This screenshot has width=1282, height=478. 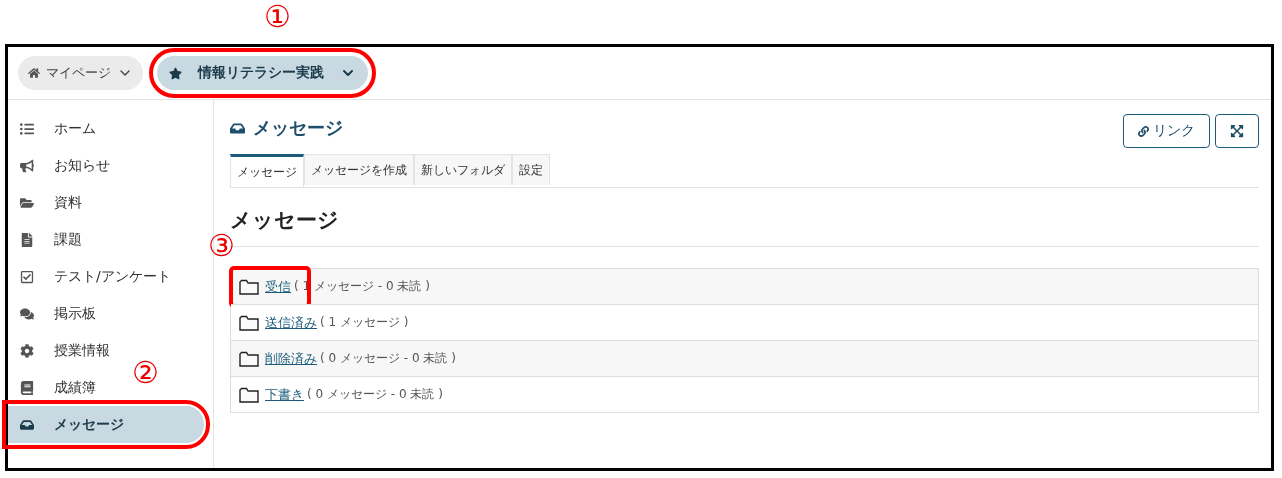 I want to click on folder-link: 受信, so click(x=278, y=286).